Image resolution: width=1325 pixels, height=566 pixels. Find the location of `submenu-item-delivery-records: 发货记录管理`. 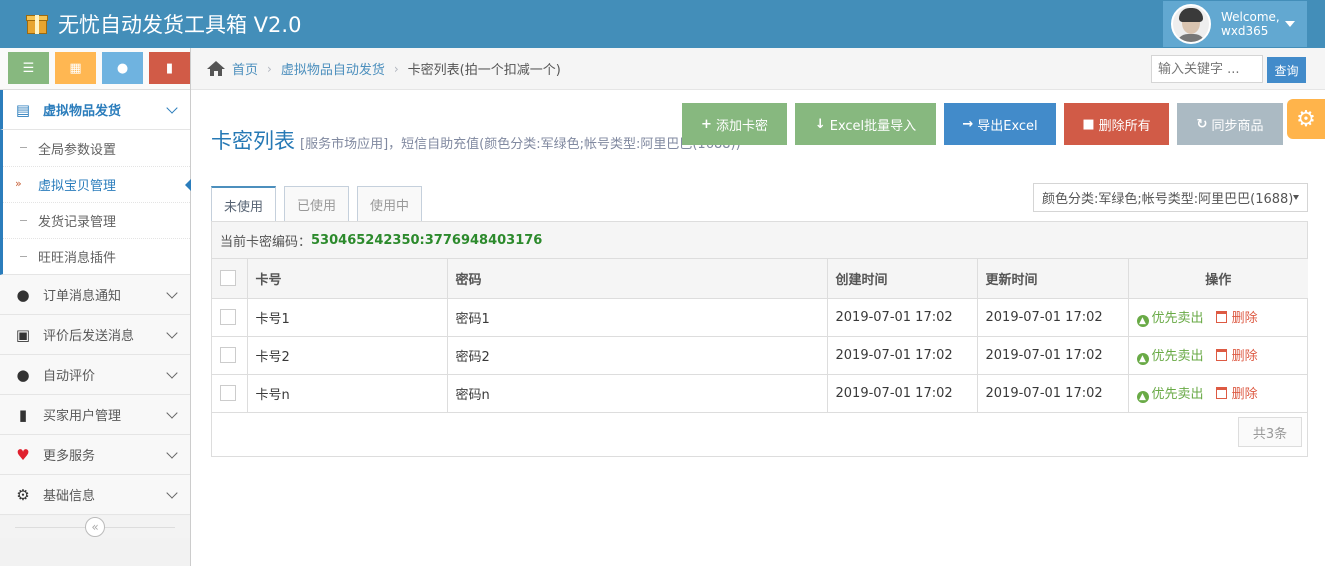

submenu-item-delivery-records: 发货记录管理 is located at coordinates (96, 220).